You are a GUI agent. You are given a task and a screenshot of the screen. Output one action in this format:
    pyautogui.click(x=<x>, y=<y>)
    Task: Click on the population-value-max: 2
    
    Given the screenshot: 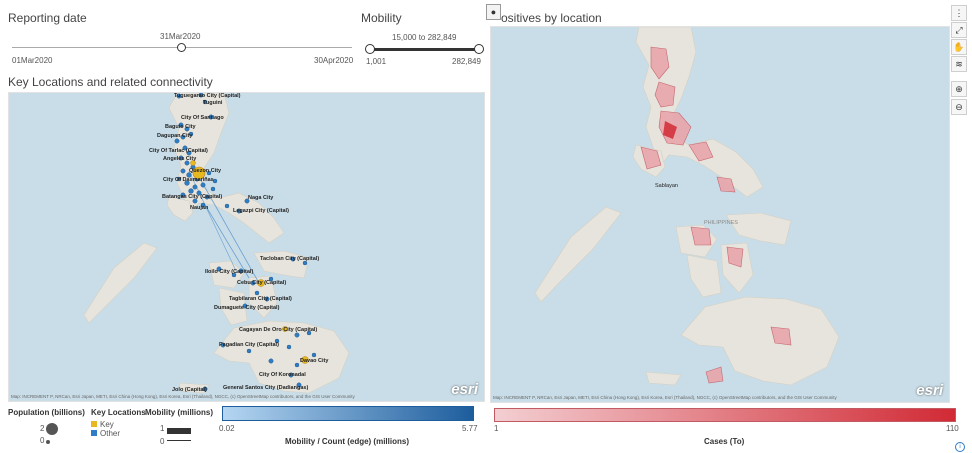 What is the action you would take?
    pyautogui.click(x=42, y=428)
    